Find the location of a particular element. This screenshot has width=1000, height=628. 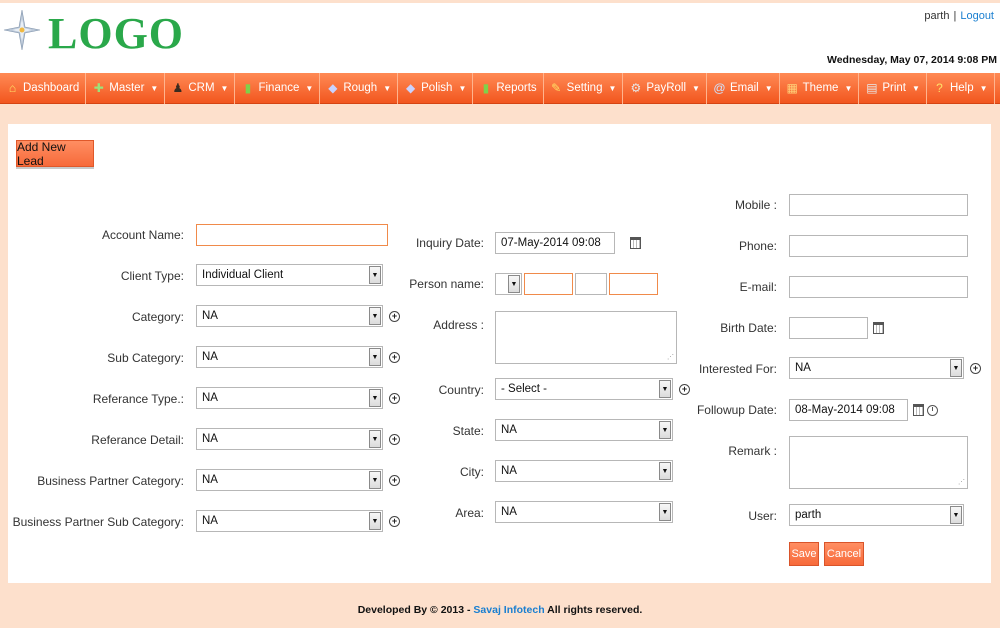

menu-item-crm: ♟ CRM ▼ is located at coordinates (200, 88).